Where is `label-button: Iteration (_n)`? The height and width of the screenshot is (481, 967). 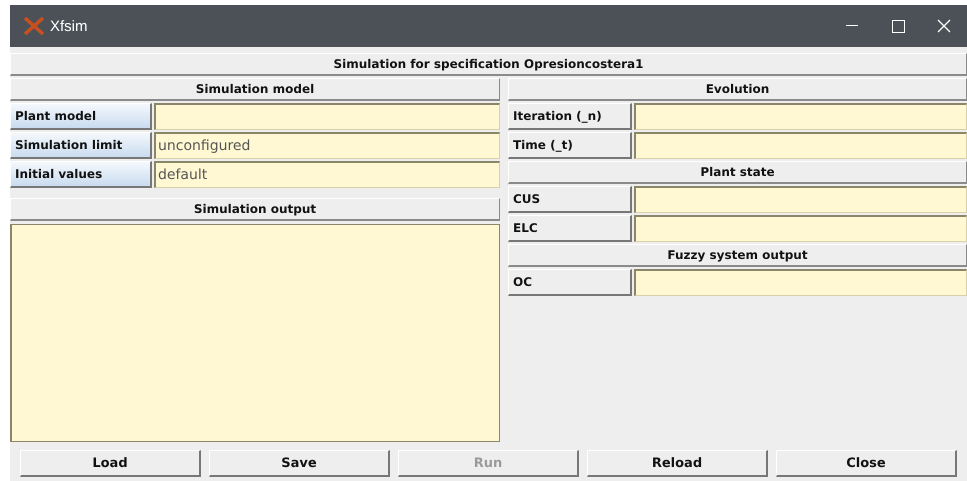
label-button: Iteration (_n) is located at coordinates (570, 116).